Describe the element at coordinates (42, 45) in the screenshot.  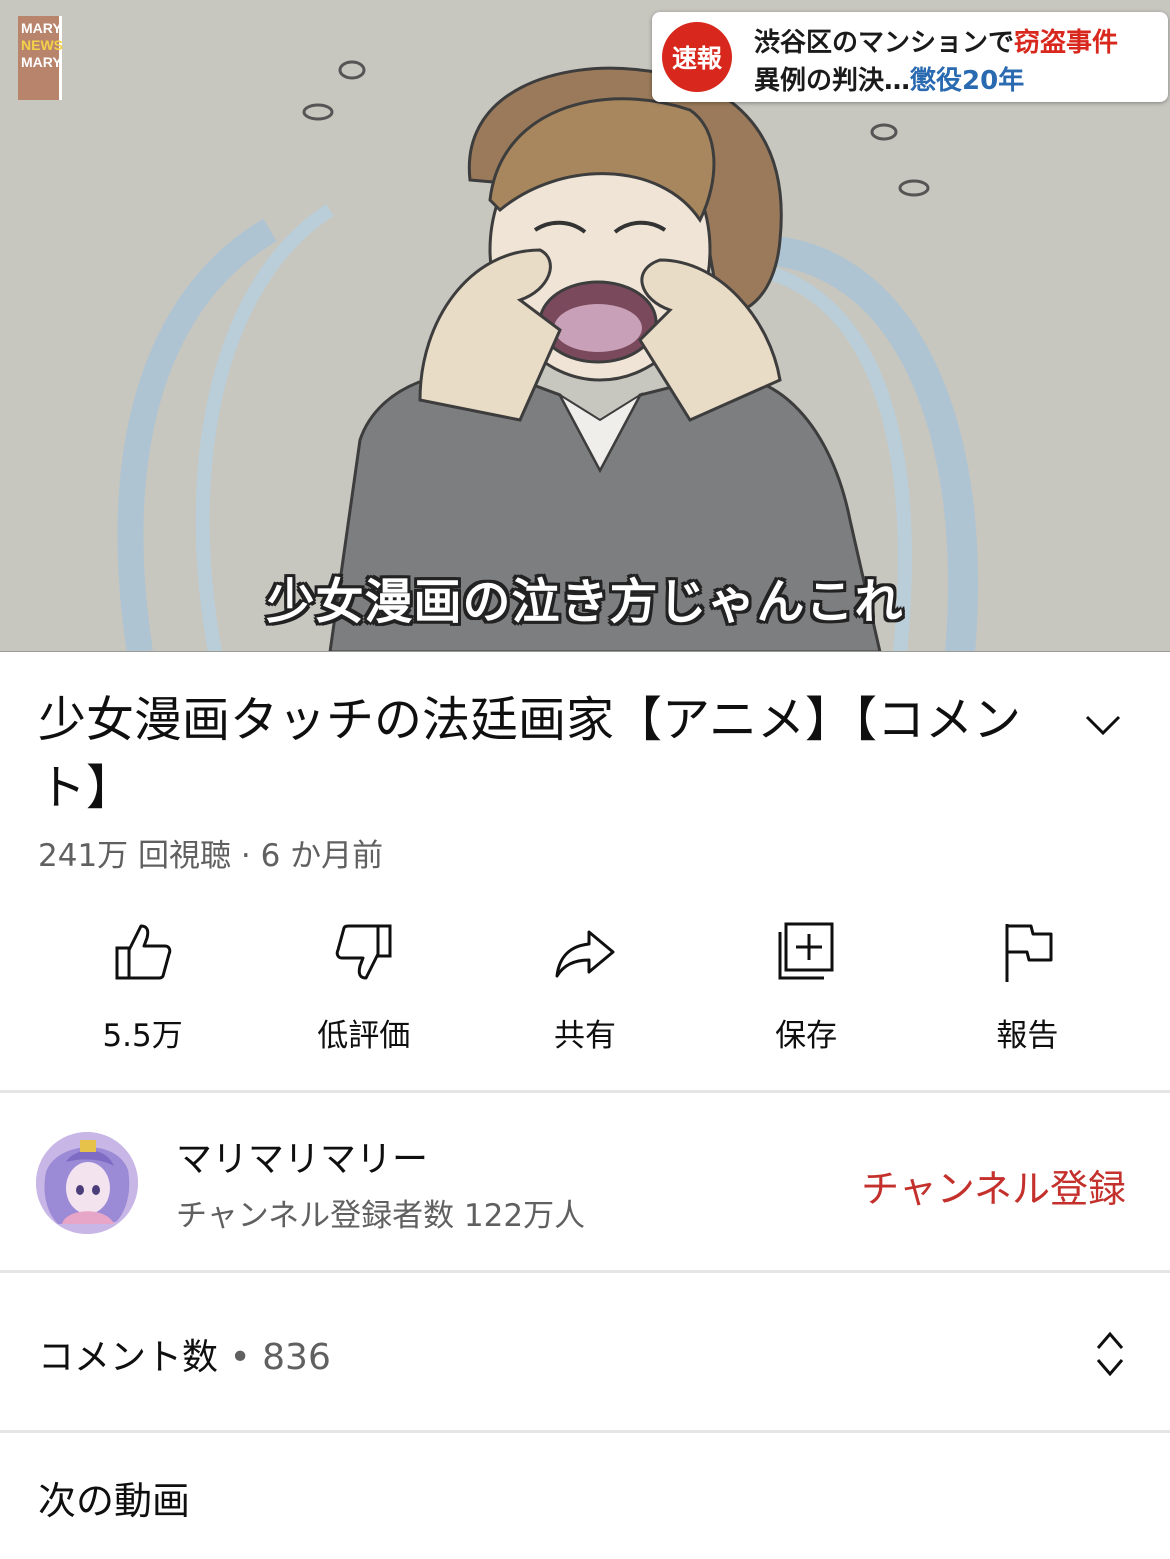
I see `logo-line-2: NEWS` at that location.